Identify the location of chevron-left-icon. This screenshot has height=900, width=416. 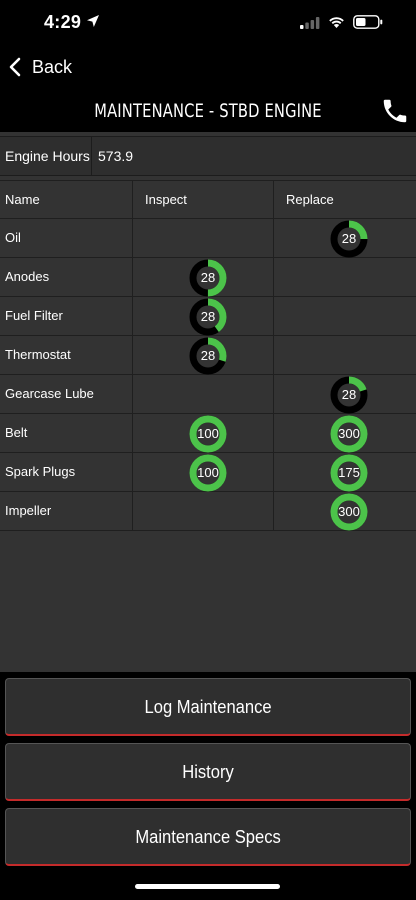
(15, 67).